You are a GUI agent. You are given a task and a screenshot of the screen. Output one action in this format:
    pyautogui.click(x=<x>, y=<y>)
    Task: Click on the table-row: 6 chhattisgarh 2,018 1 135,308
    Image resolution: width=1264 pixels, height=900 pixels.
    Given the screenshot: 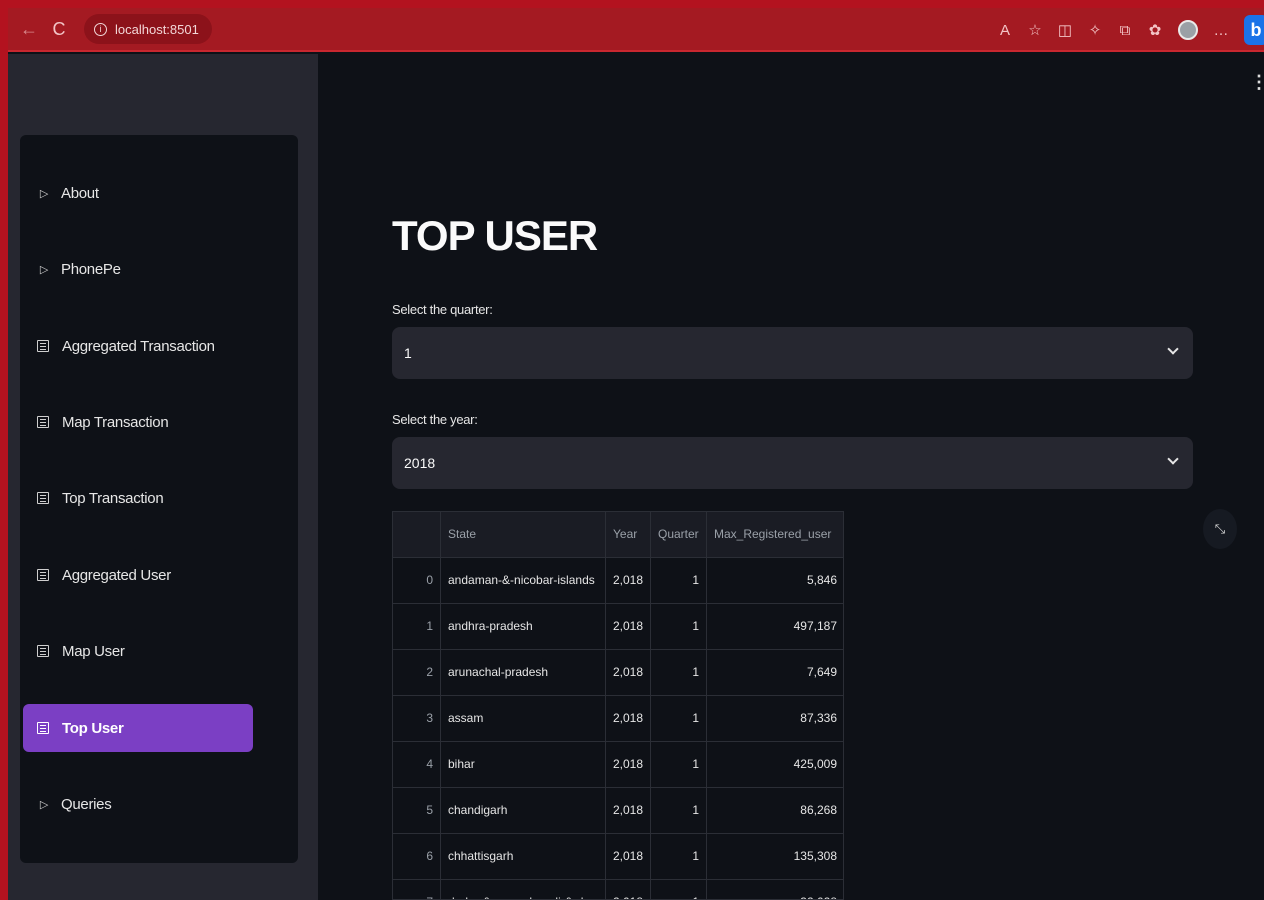 What is the action you would take?
    pyautogui.click(x=618, y=857)
    